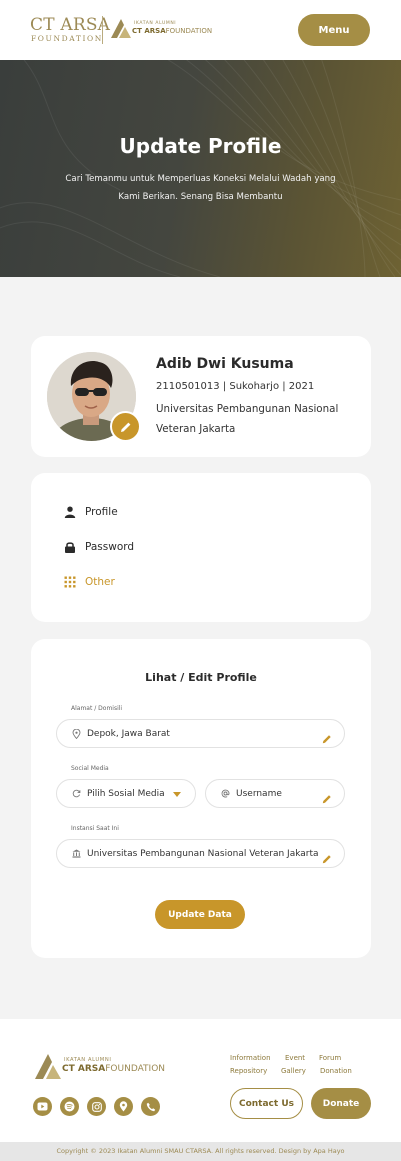 The width and height of the screenshot is (401, 1161). I want to click on logo2-top-text: IKATAN ALUMNI, so click(155, 23).